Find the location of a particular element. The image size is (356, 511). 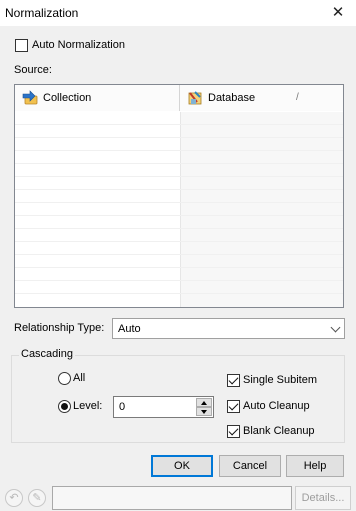

level-radio is located at coordinates (64, 406).